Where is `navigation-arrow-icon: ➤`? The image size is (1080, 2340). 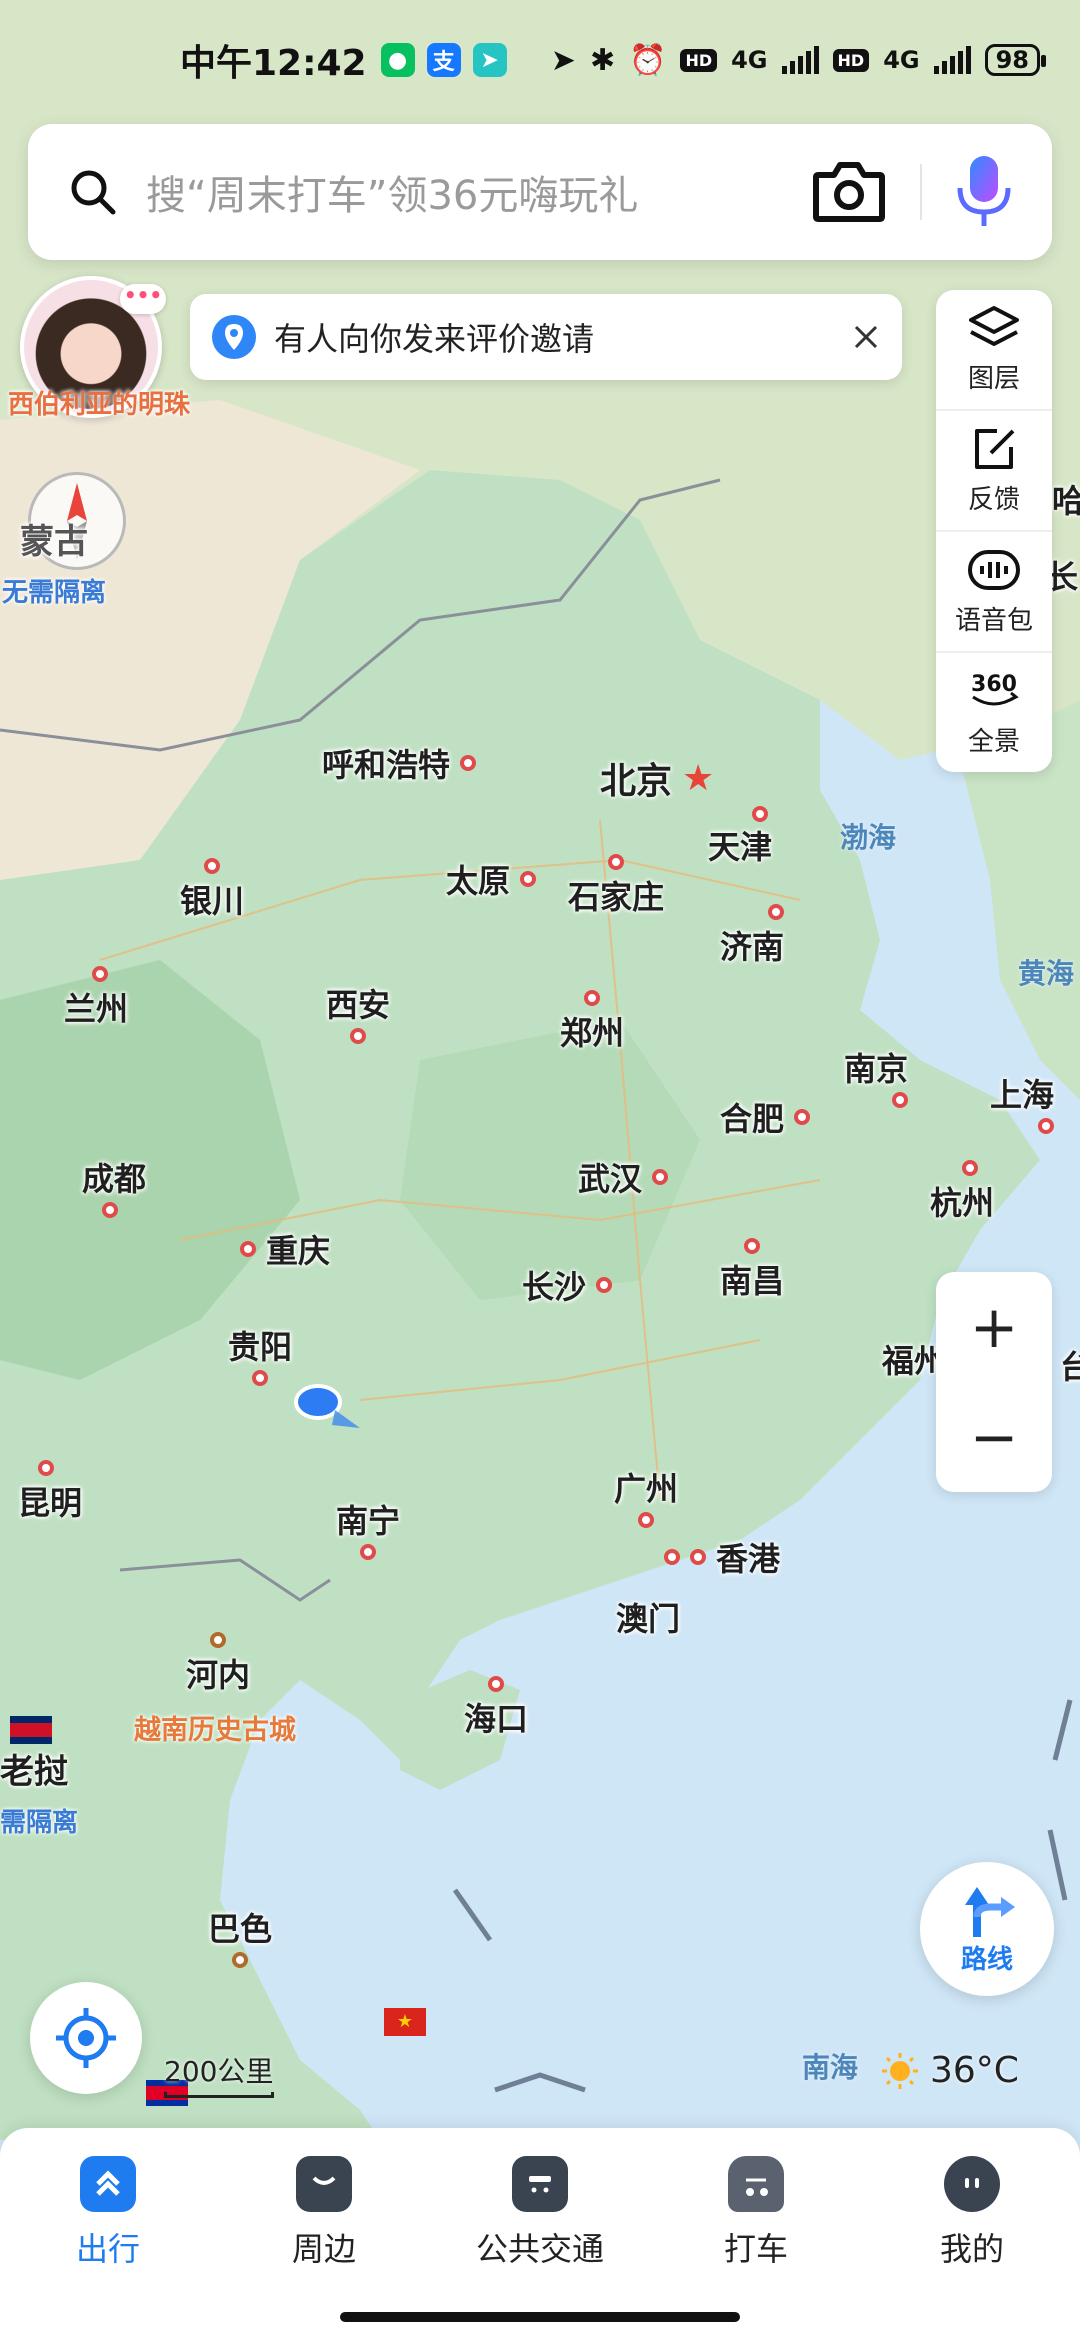 navigation-arrow-icon: ➤ is located at coordinates (563, 60).